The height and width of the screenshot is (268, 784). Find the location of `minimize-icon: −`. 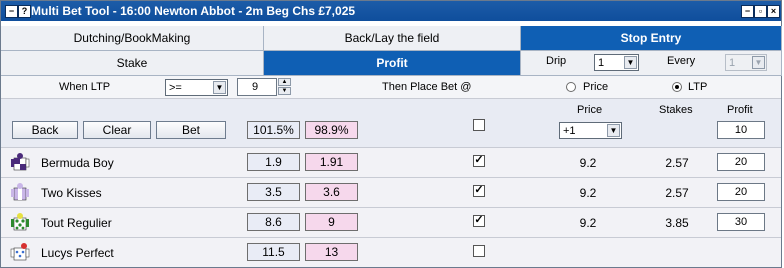

minimize-icon: − is located at coordinates (747, 11).